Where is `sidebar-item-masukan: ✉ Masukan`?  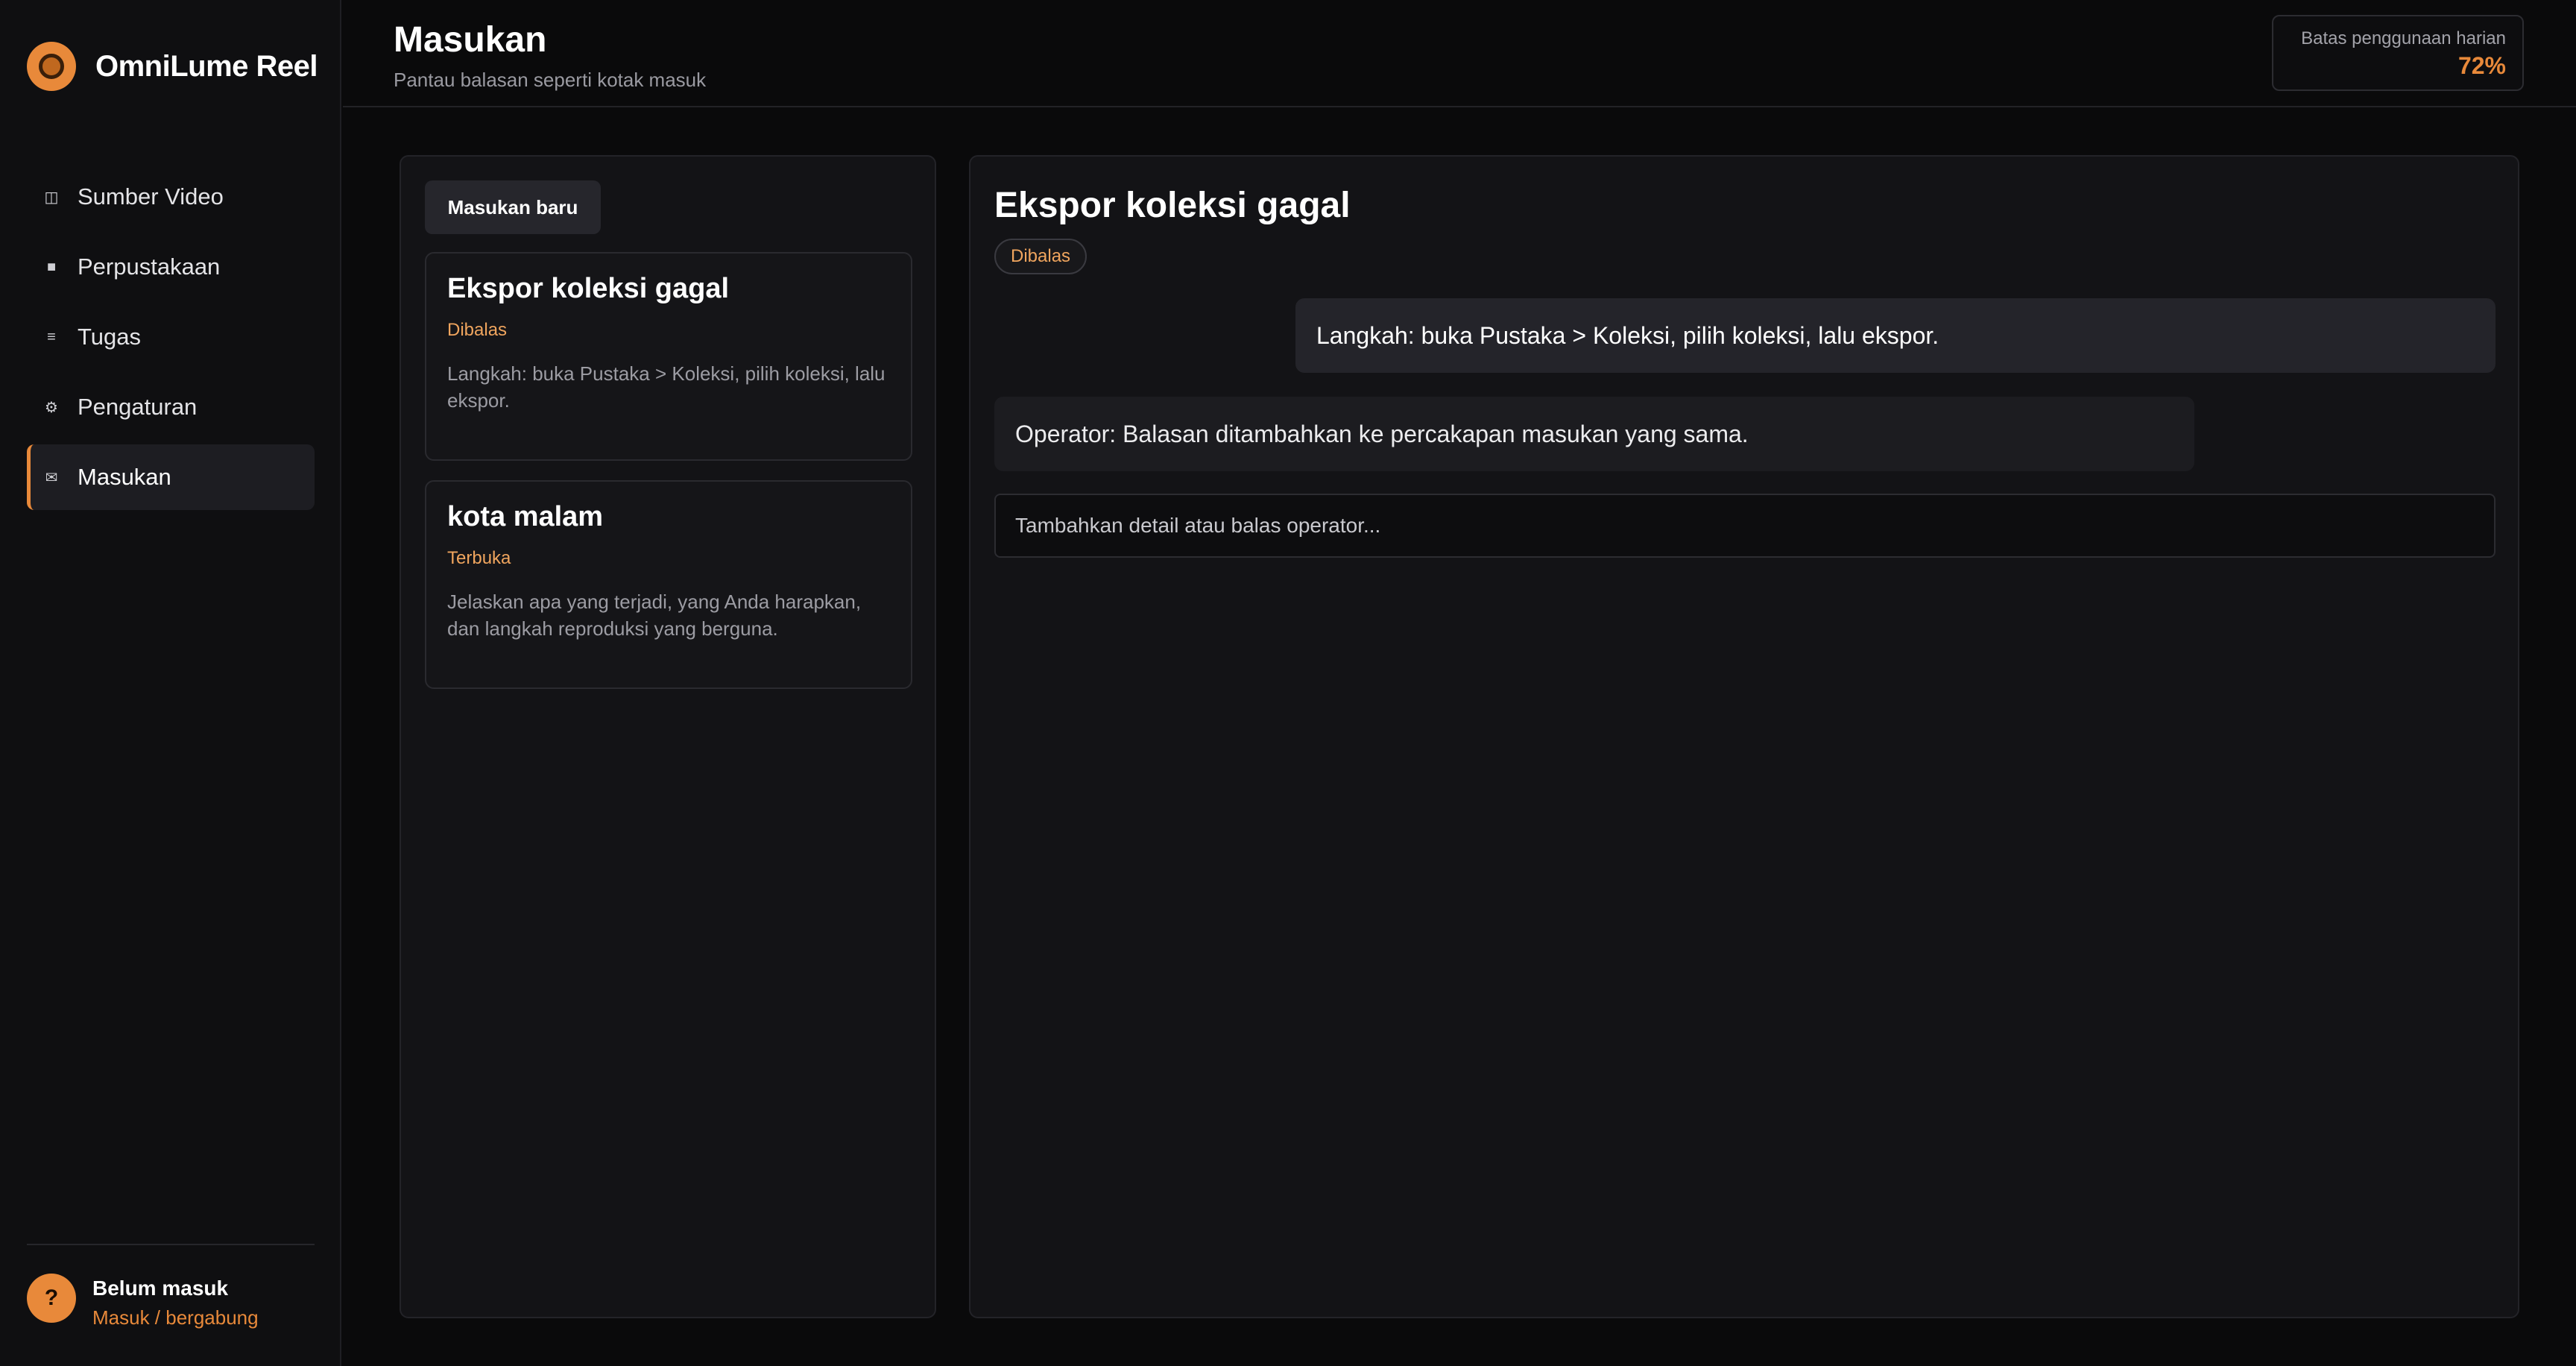
sidebar-item-masukan: ✉ Masukan is located at coordinates (171, 477).